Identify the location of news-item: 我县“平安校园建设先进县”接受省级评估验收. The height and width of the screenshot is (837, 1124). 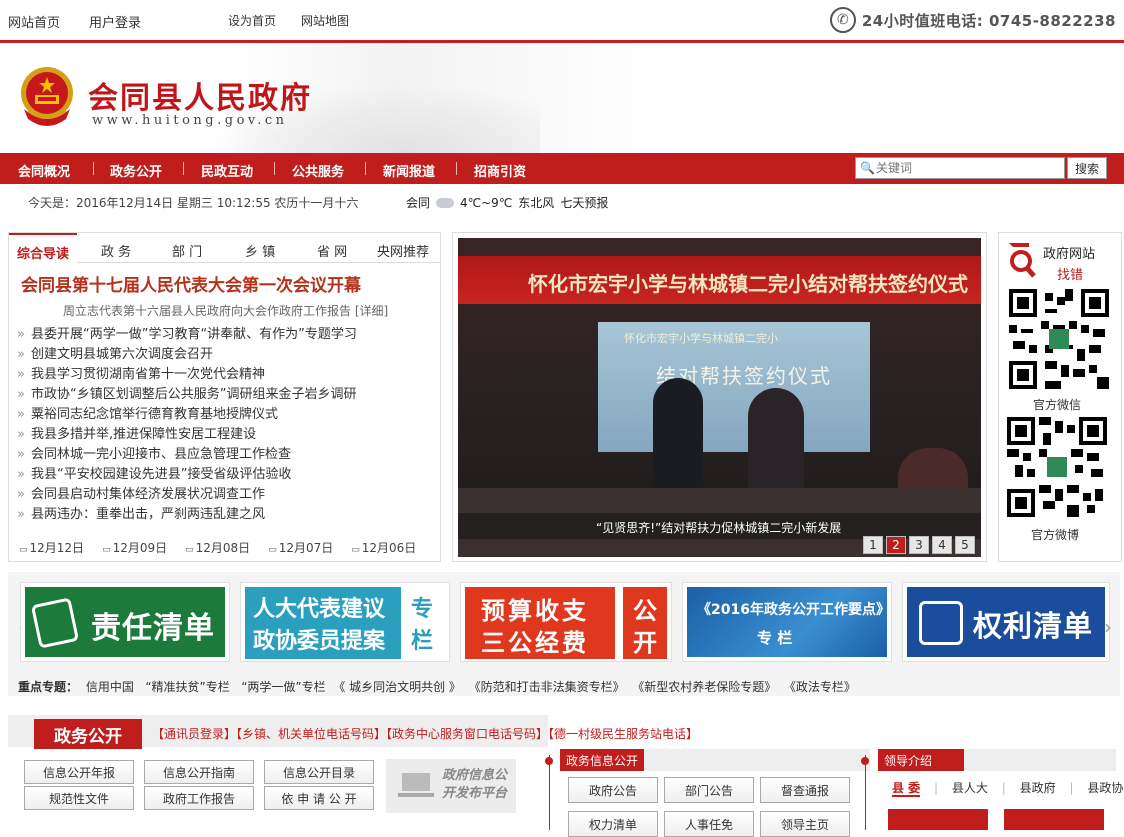
(227, 473).